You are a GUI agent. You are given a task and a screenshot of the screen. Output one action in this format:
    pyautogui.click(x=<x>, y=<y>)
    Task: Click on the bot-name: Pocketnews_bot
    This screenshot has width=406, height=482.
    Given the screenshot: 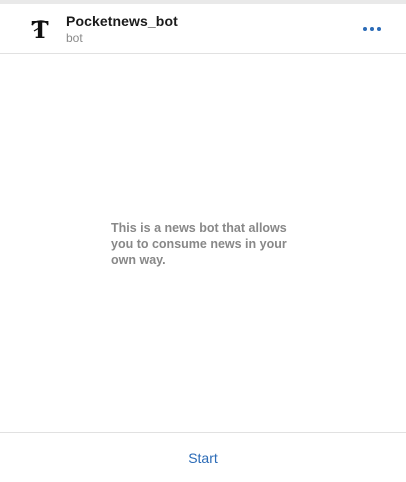 What is the action you would take?
    pyautogui.click(x=122, y=21)
    